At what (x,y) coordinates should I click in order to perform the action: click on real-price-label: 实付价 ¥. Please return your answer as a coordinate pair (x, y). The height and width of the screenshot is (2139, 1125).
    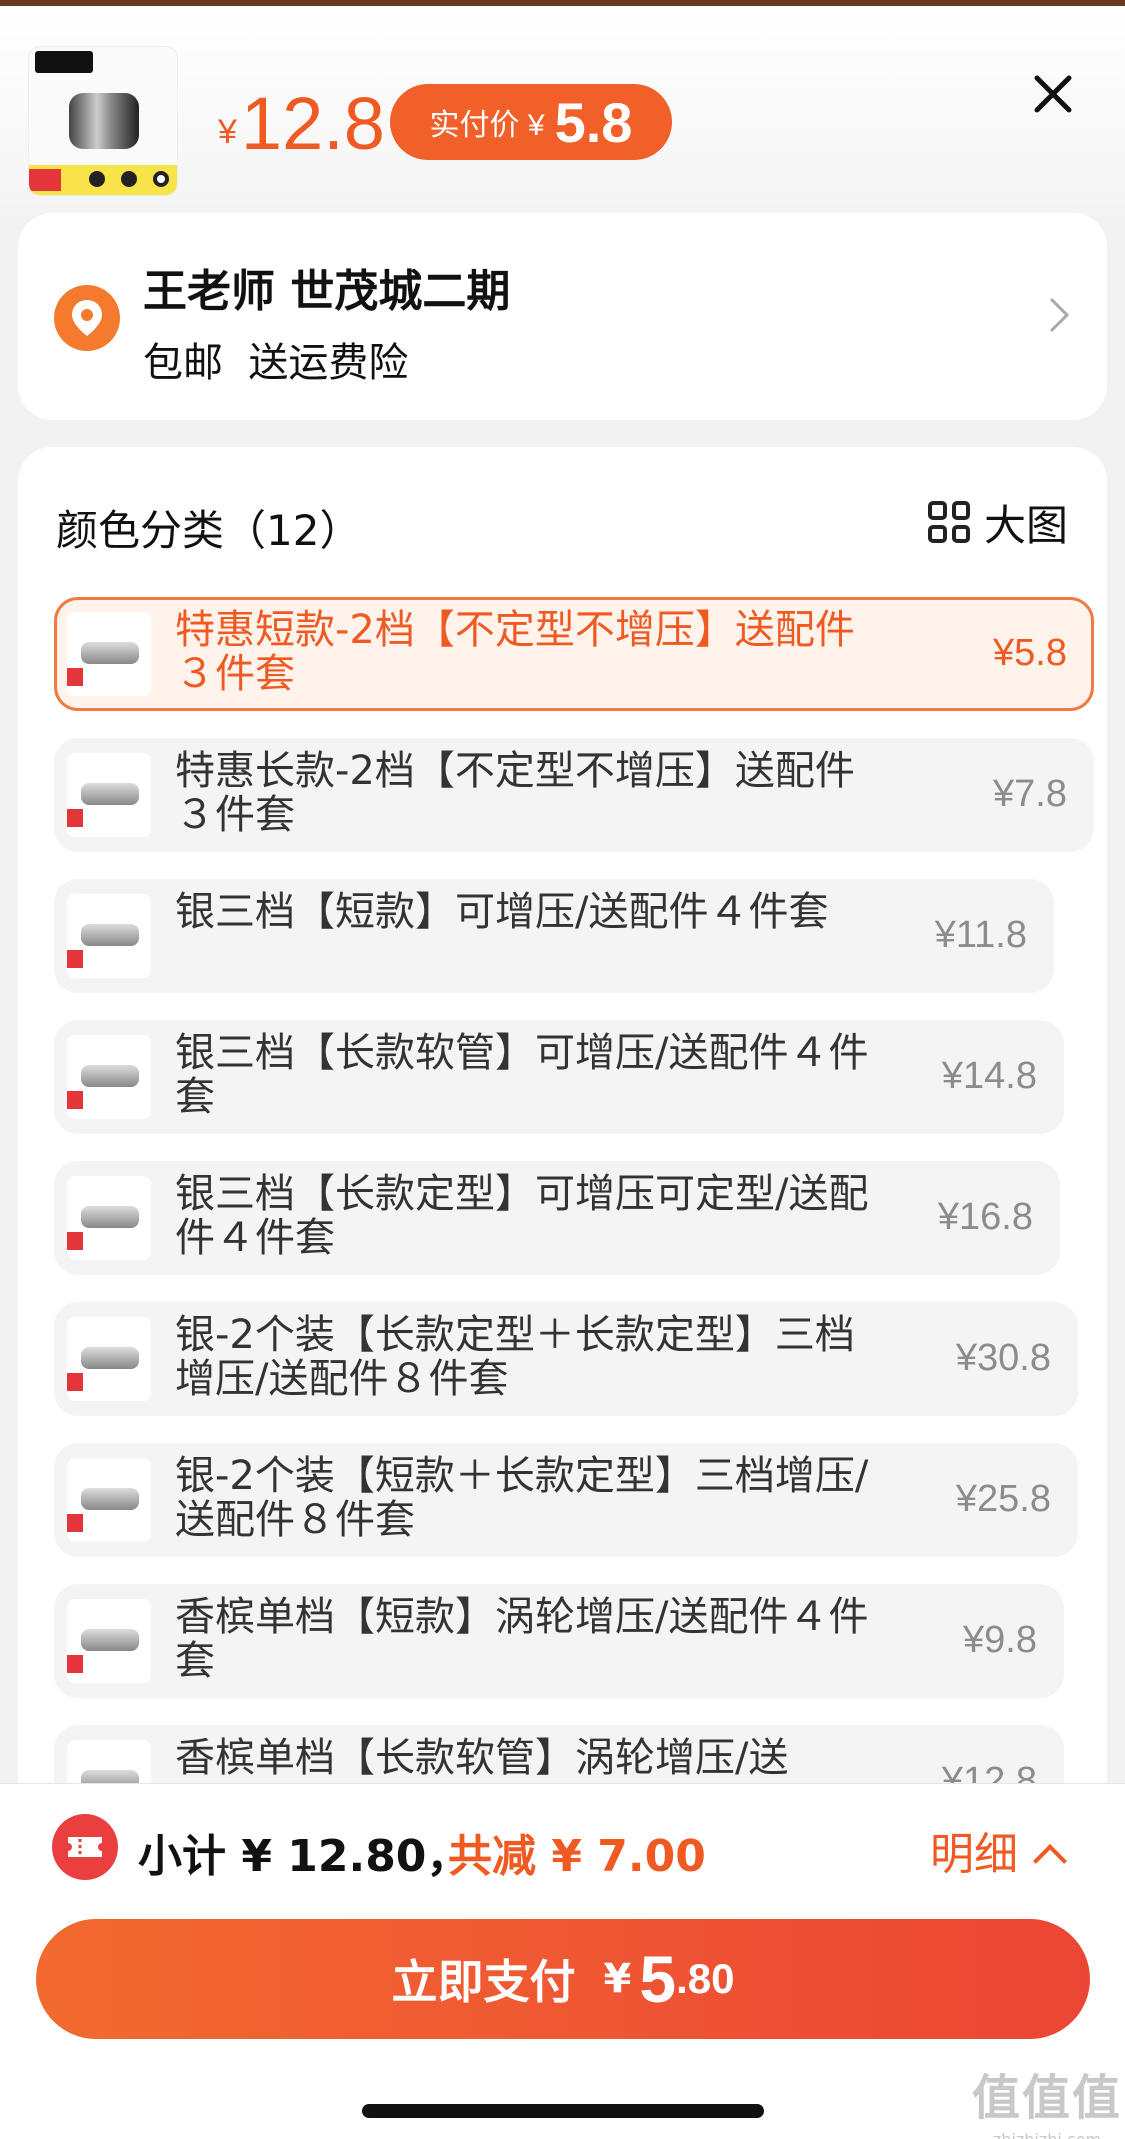
    Looking at the image, I should click on (487, 125).